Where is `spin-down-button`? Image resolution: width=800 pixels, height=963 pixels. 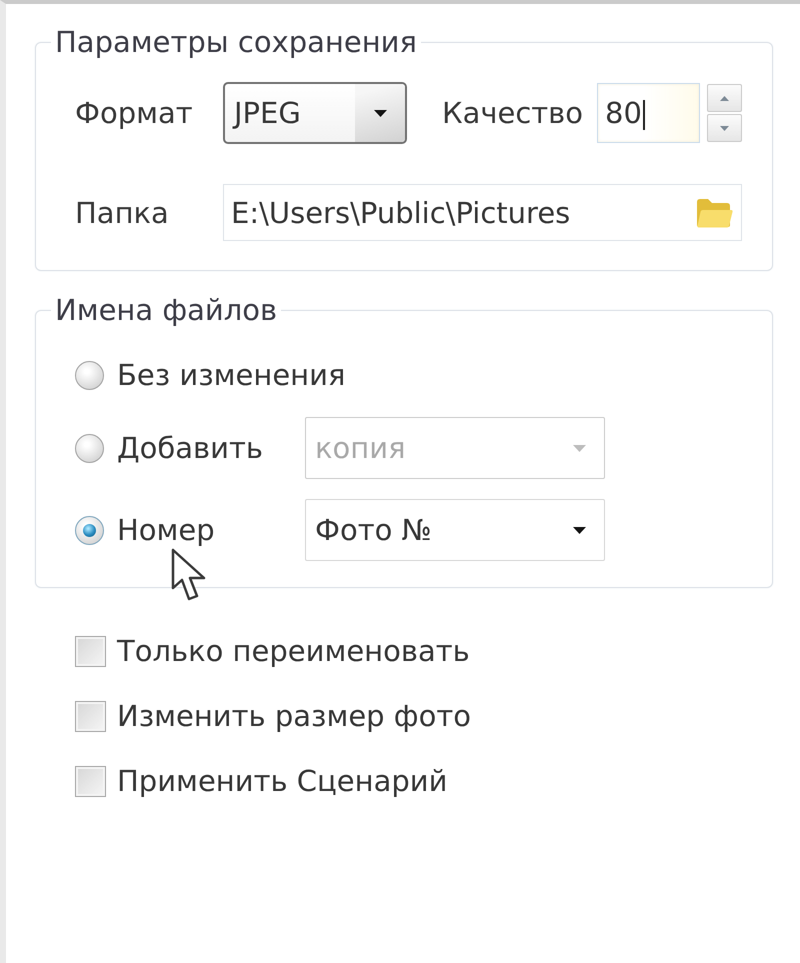 spin-down-button is located at coordinates (724, 128).